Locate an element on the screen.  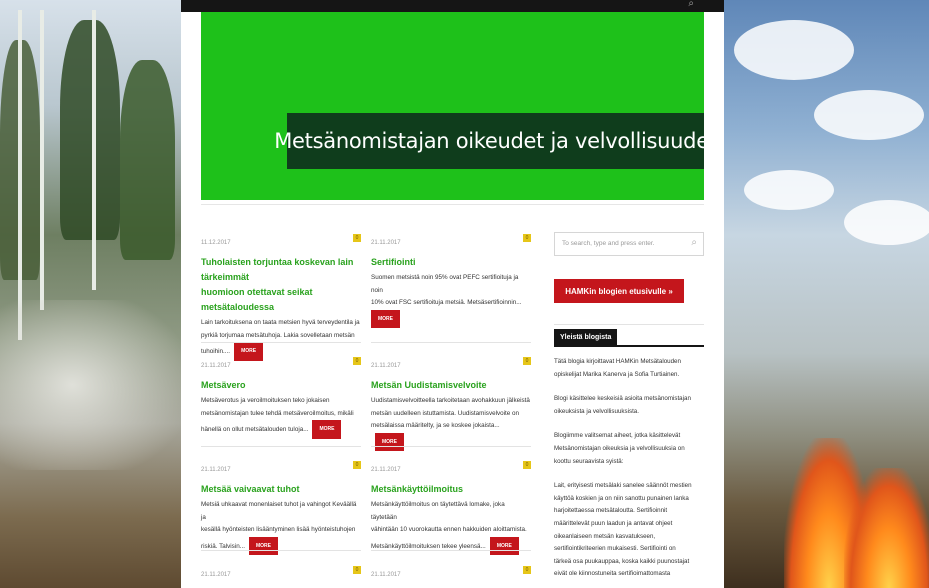
sidebar-divider is located at coordinates (629, 324).